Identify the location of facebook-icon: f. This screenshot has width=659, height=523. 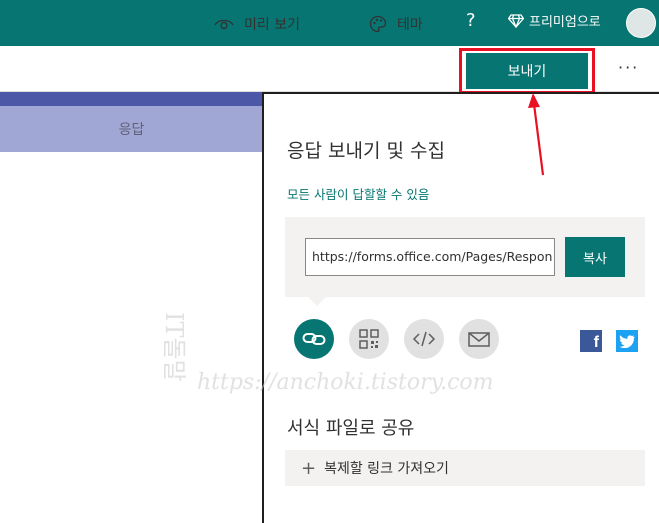
(591, 341).